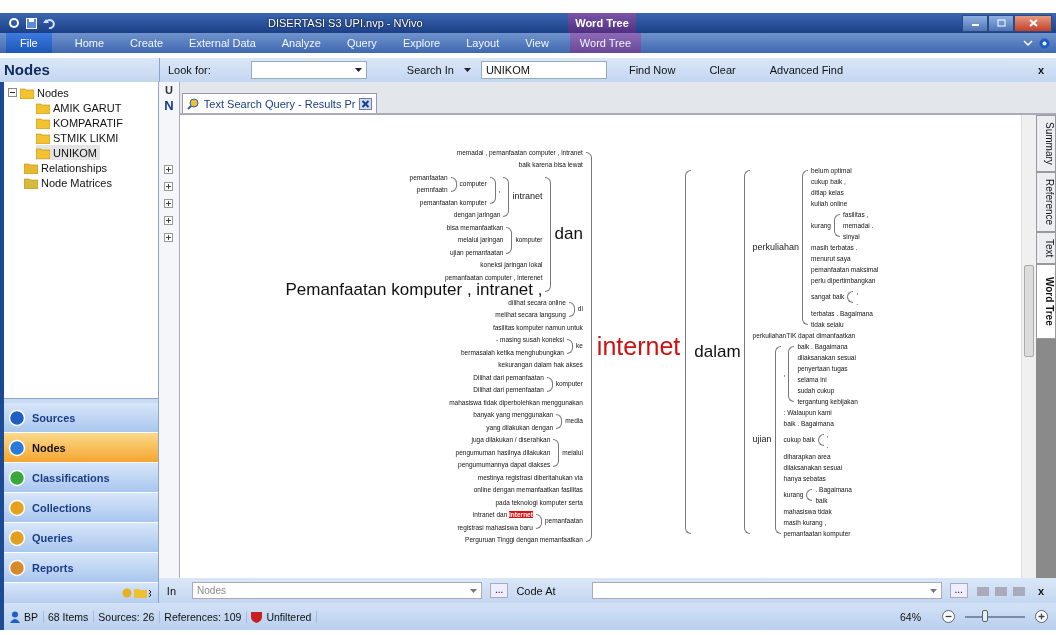  Describe the element at coordinates (49, 23) in the screenshot. I see `undo-icon` at that location.